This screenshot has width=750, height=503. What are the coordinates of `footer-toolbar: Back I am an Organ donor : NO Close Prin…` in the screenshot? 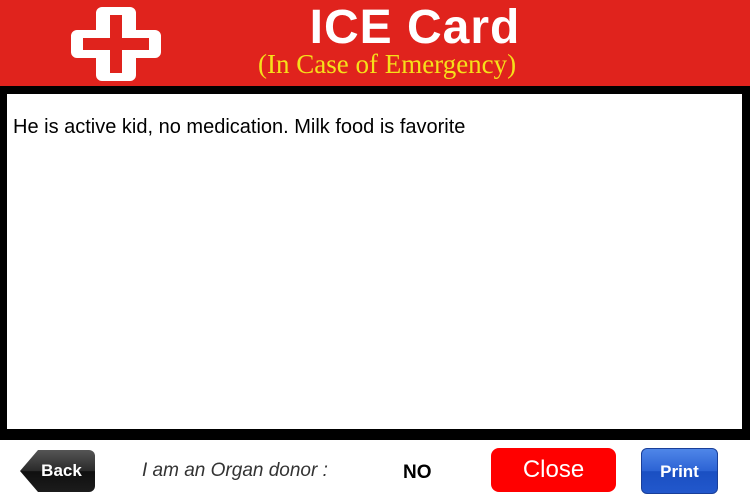 It's located at (375, 470).